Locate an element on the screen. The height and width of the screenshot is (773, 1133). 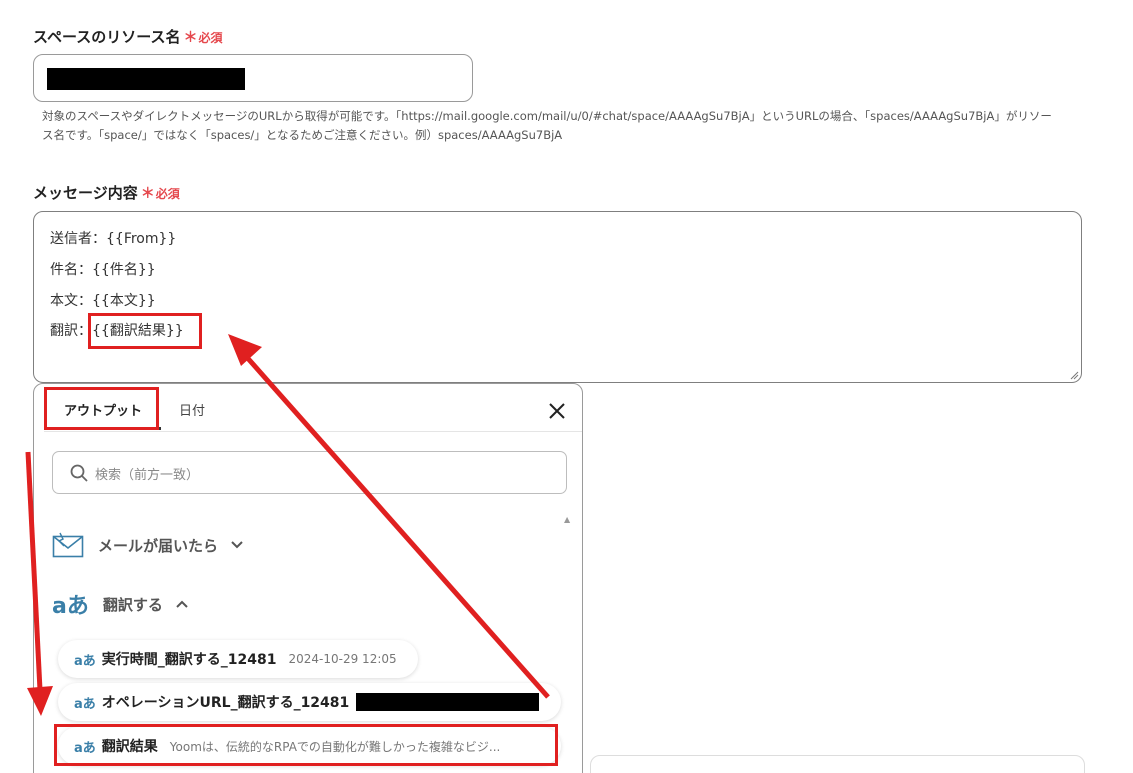
message-content-label: メッセージ内容 ＊必須 is located at coordinates (106, 192).